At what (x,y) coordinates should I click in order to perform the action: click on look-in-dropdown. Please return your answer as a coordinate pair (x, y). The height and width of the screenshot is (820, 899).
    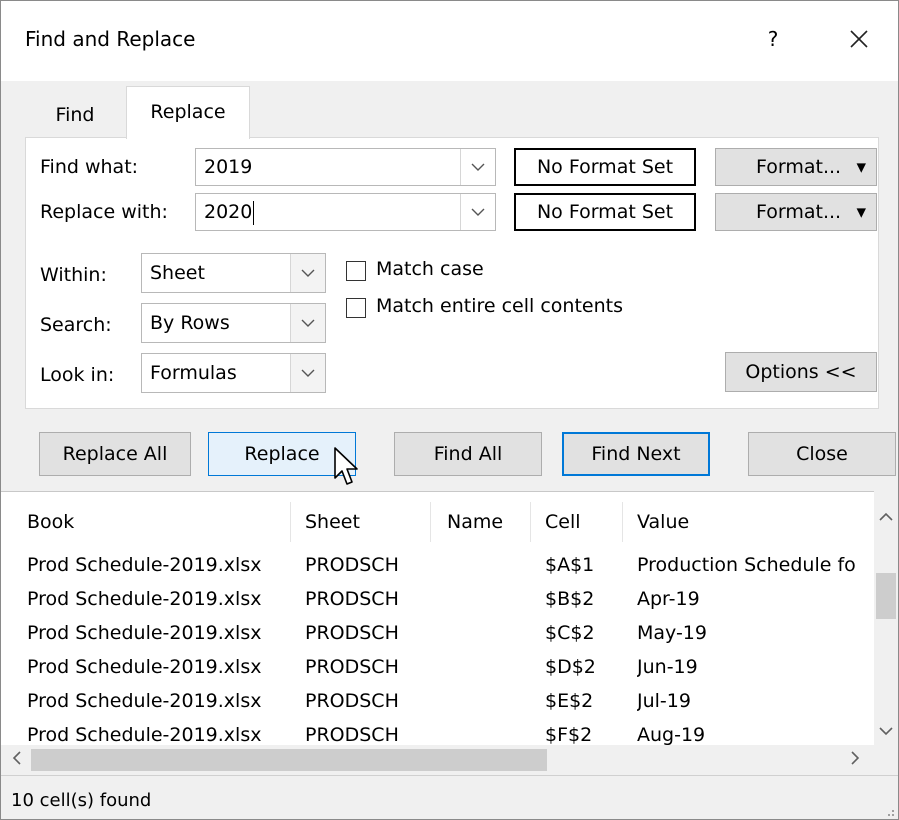
    Looking at the image, I should click on (307, 373).